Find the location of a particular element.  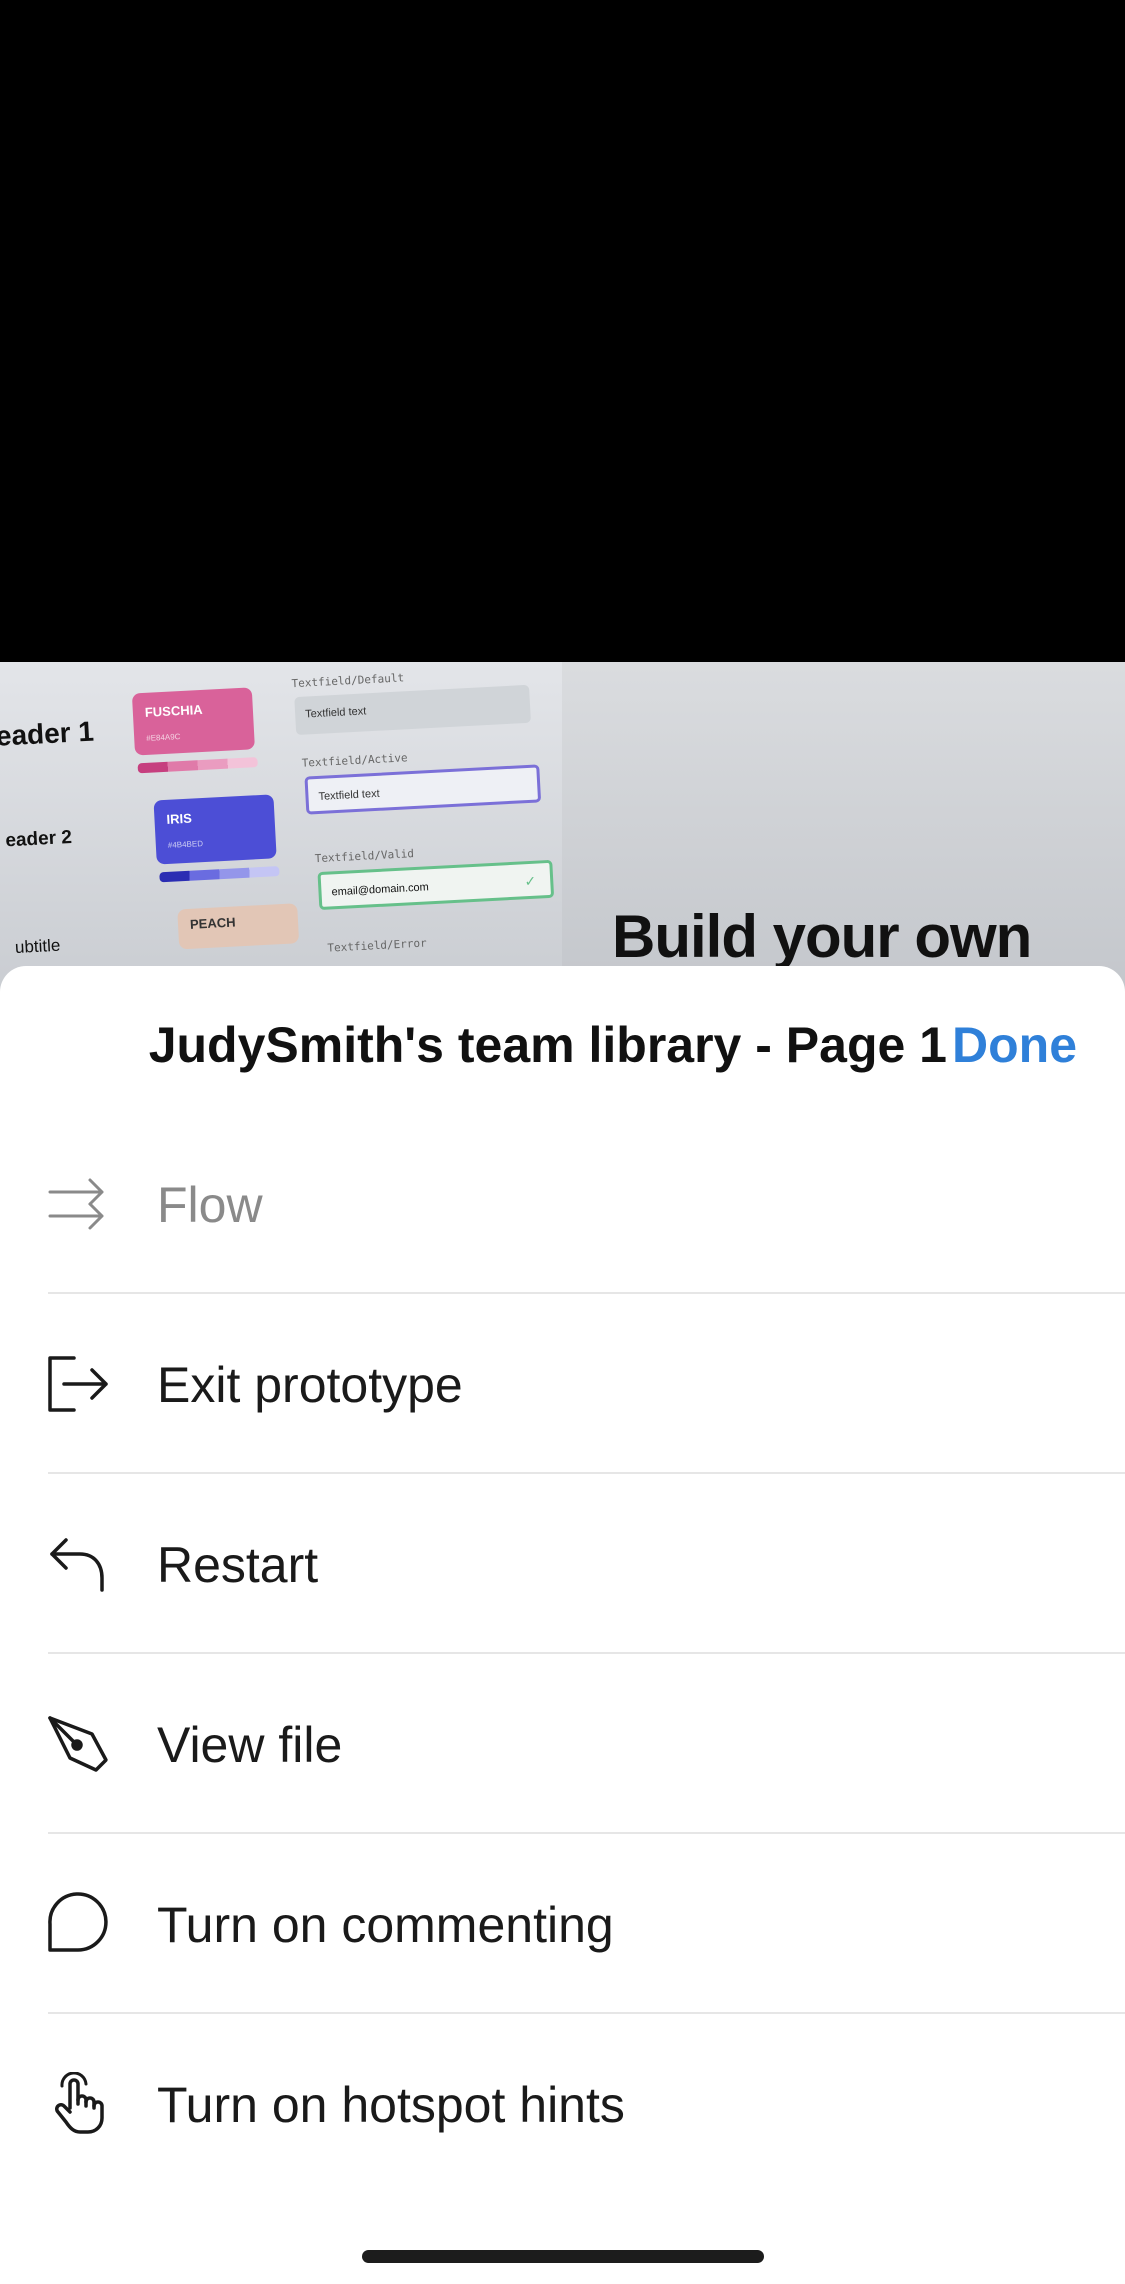

tf-valid-label: Textfield/Valid is located at coordinates (364, 856).